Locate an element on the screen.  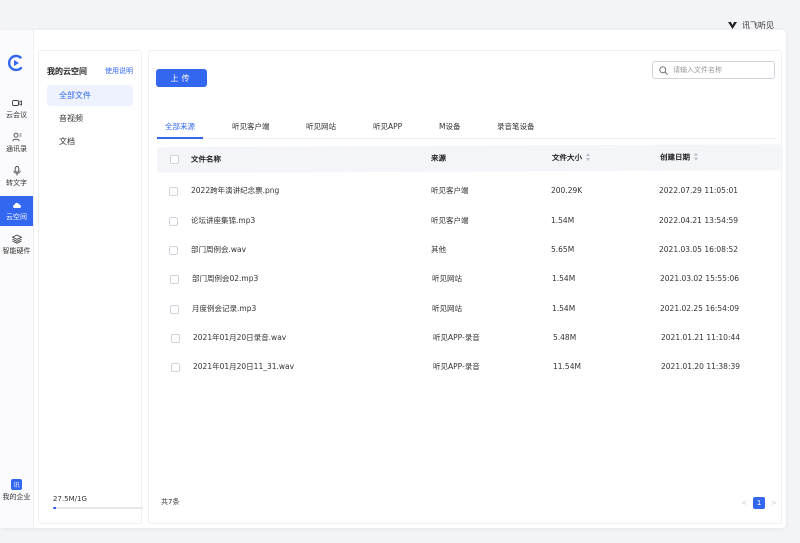
nav-item-label: 转文字 is located at coordinates (16, 183).